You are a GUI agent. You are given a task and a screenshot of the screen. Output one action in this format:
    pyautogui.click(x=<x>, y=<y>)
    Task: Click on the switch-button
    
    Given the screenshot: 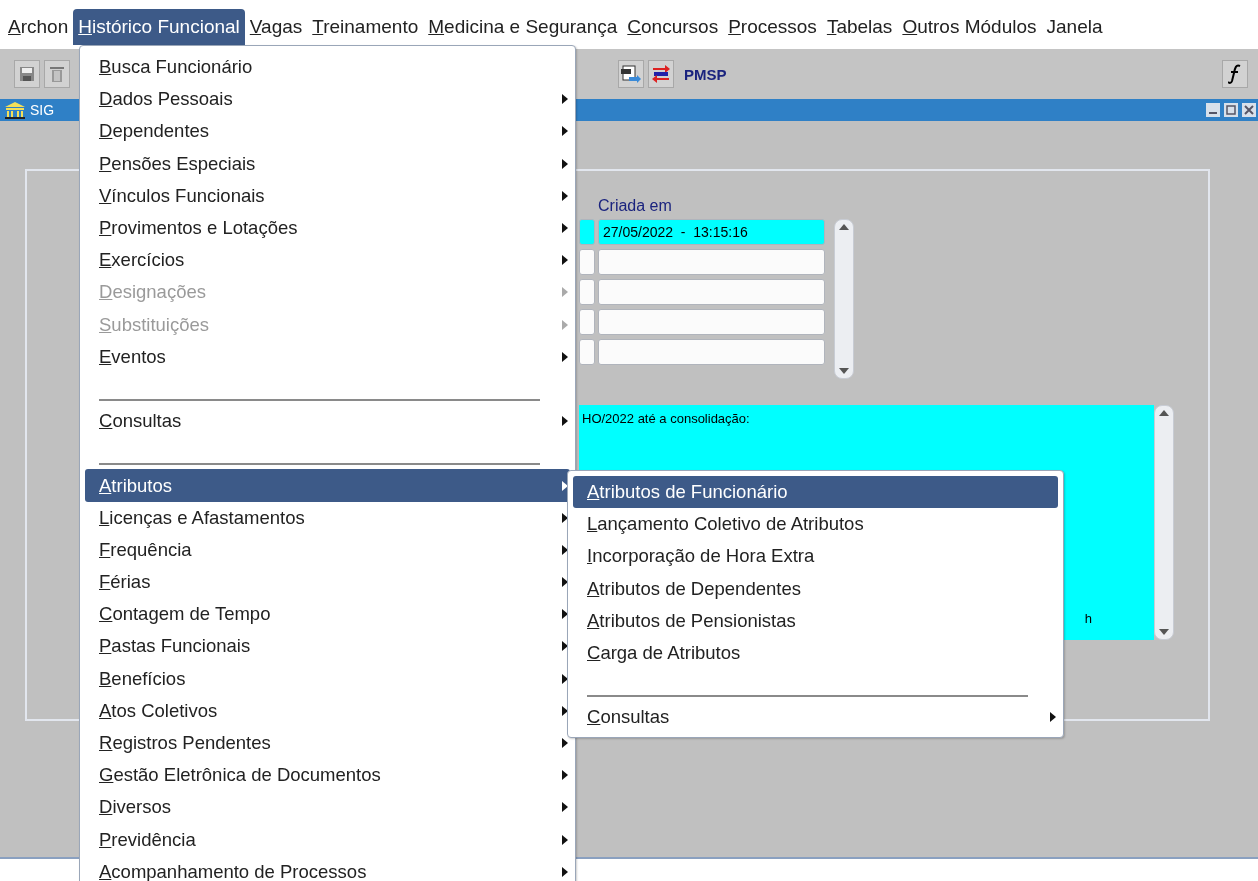 What is the action you would take?
    pyautogui.click(x=661, y=74)
    